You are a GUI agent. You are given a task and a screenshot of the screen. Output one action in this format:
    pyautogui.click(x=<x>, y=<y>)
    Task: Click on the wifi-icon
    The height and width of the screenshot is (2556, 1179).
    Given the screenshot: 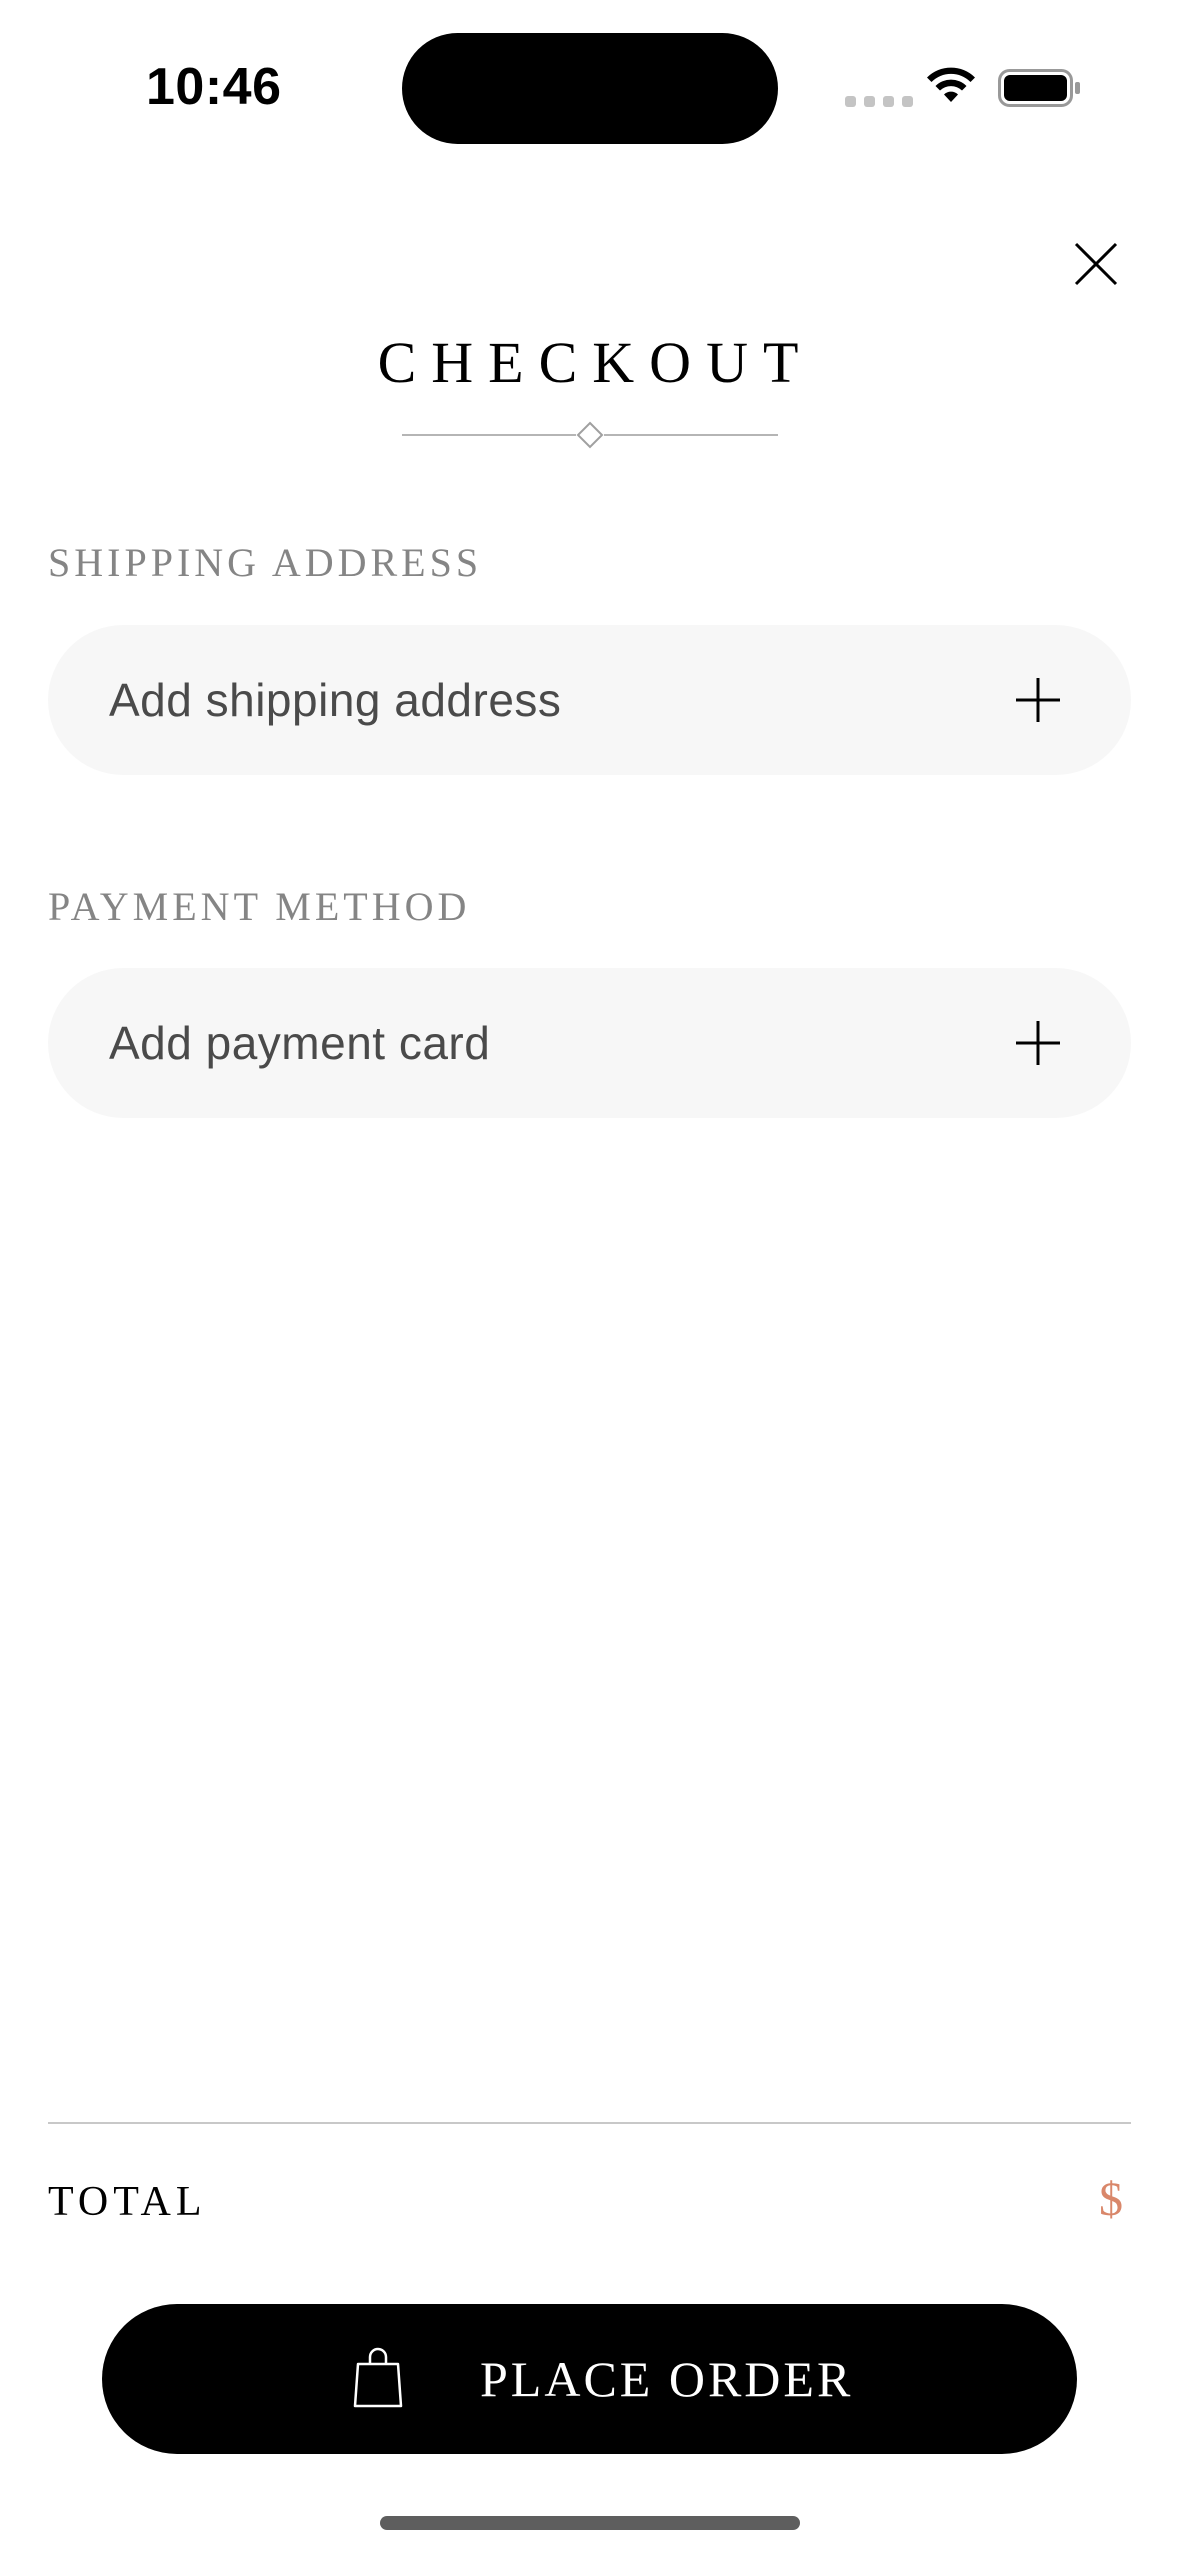 What is the action you would take?
    pyautogui.click(x=951, y=84)
    